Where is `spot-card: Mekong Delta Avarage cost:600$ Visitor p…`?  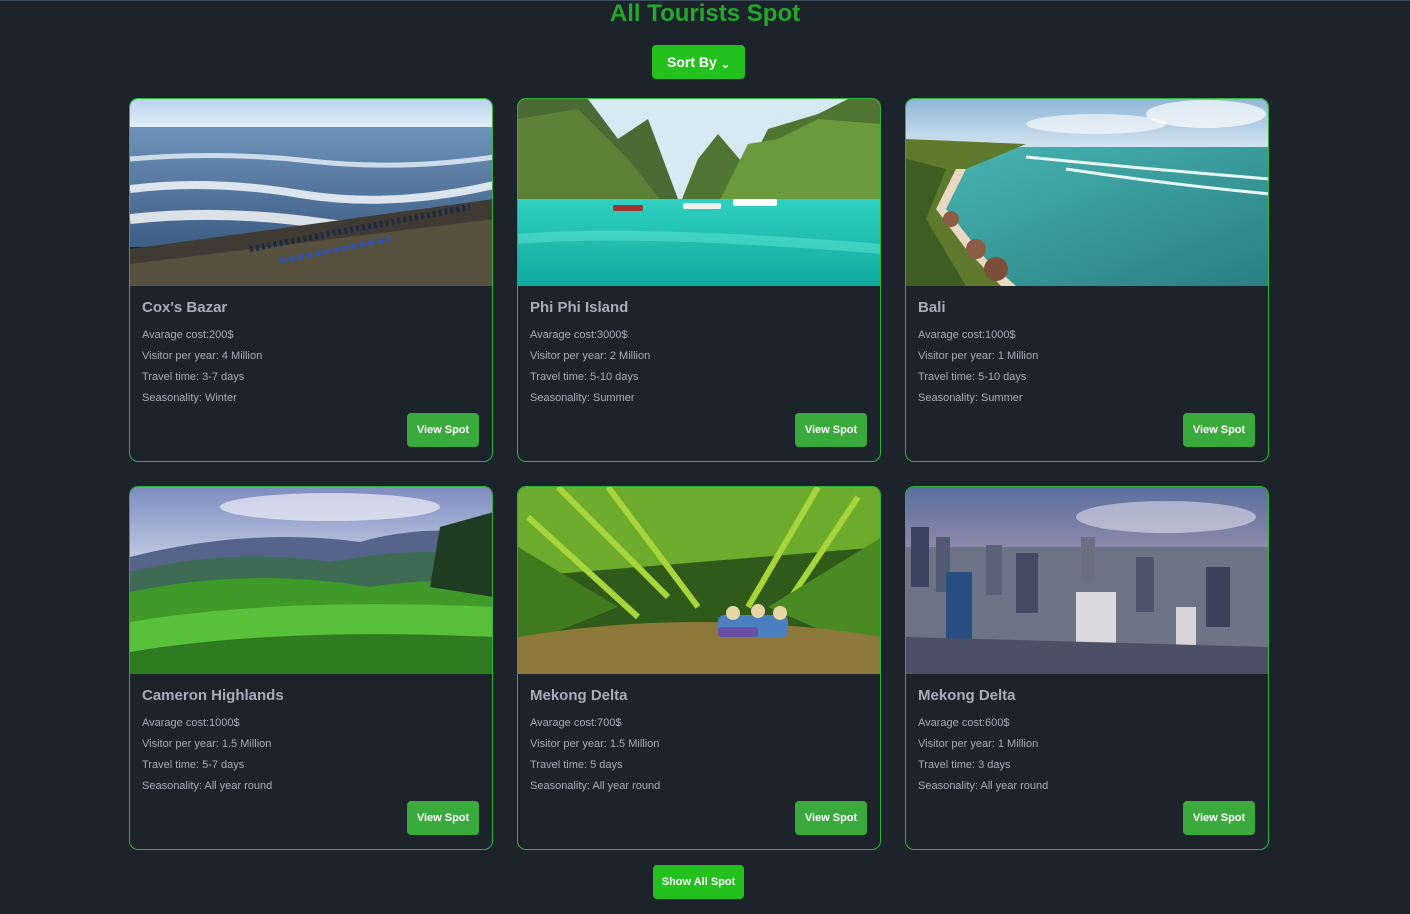 spot-card: Mekong Delta Avarage cost:600$ Visitor p… is located at coordinates (1087, 668).